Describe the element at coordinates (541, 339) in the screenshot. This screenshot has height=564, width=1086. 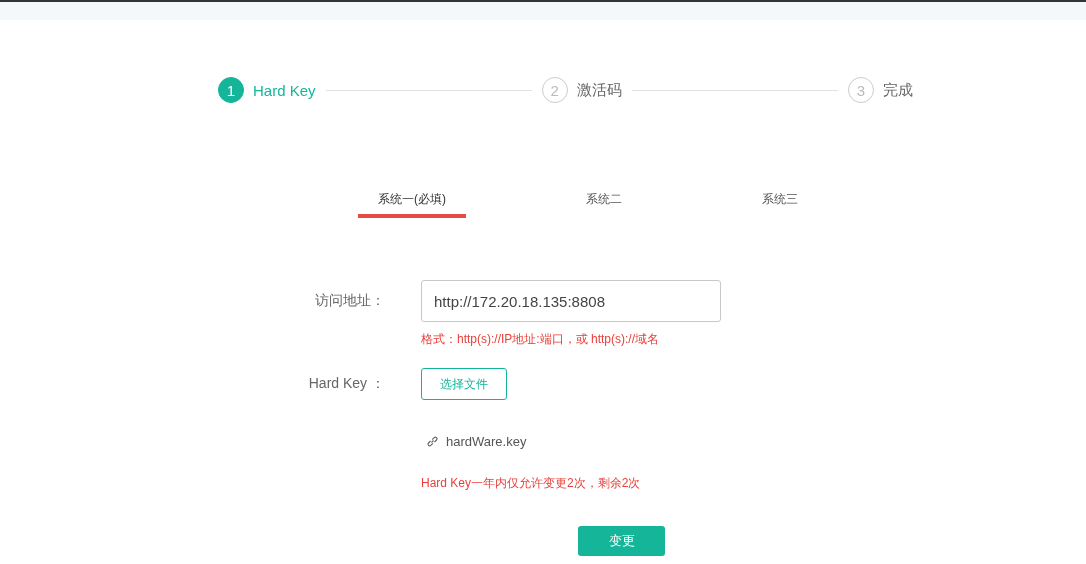
I see `format-hint: 格式：http(s)://IP地址:端口，或 http(s)://域名` at that location.